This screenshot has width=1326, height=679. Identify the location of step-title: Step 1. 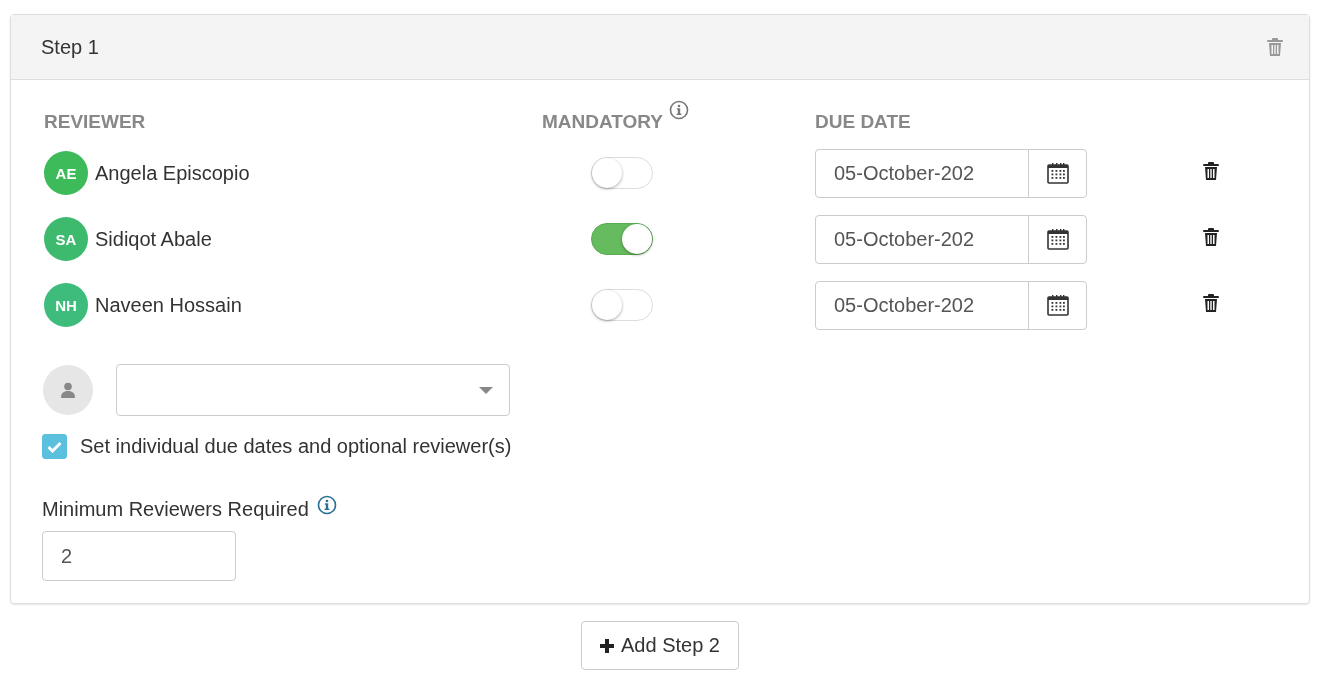
(70, 47).